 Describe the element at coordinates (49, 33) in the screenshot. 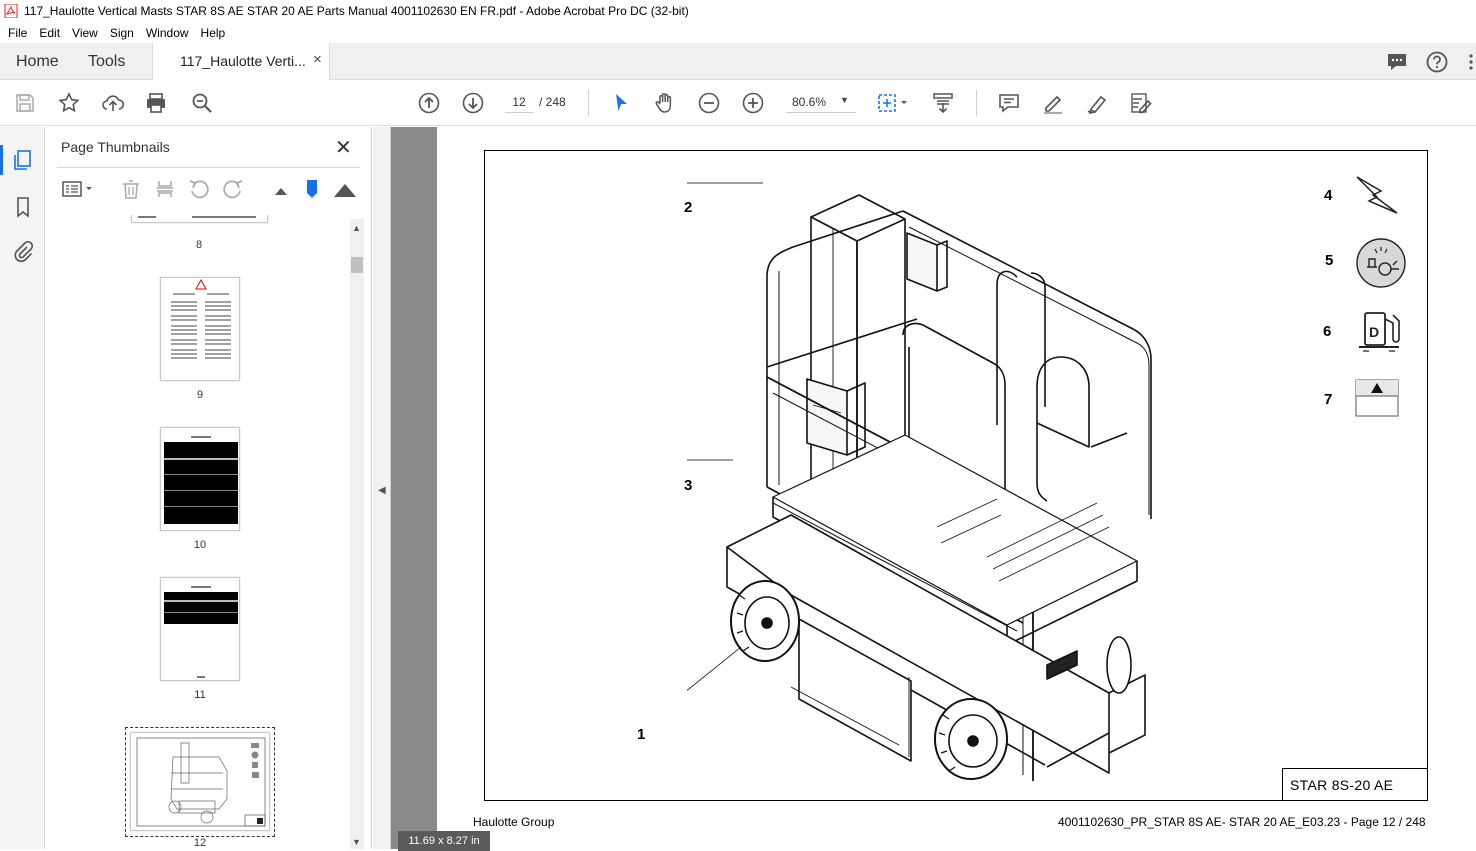

I see `menu-edit: Edit` at that location.